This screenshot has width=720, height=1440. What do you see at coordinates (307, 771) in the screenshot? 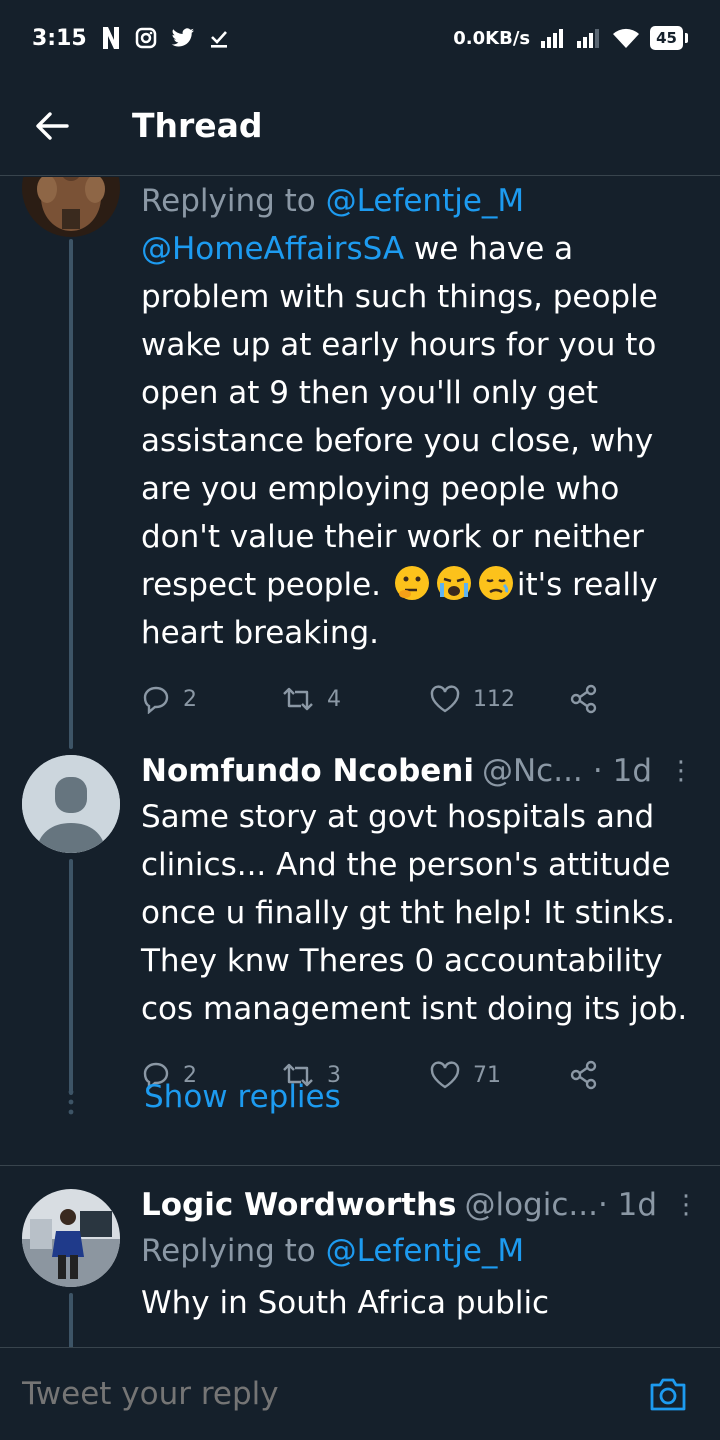
I see `display-name: Nomfundo Ncobeni` at bounding box center [307, 771].